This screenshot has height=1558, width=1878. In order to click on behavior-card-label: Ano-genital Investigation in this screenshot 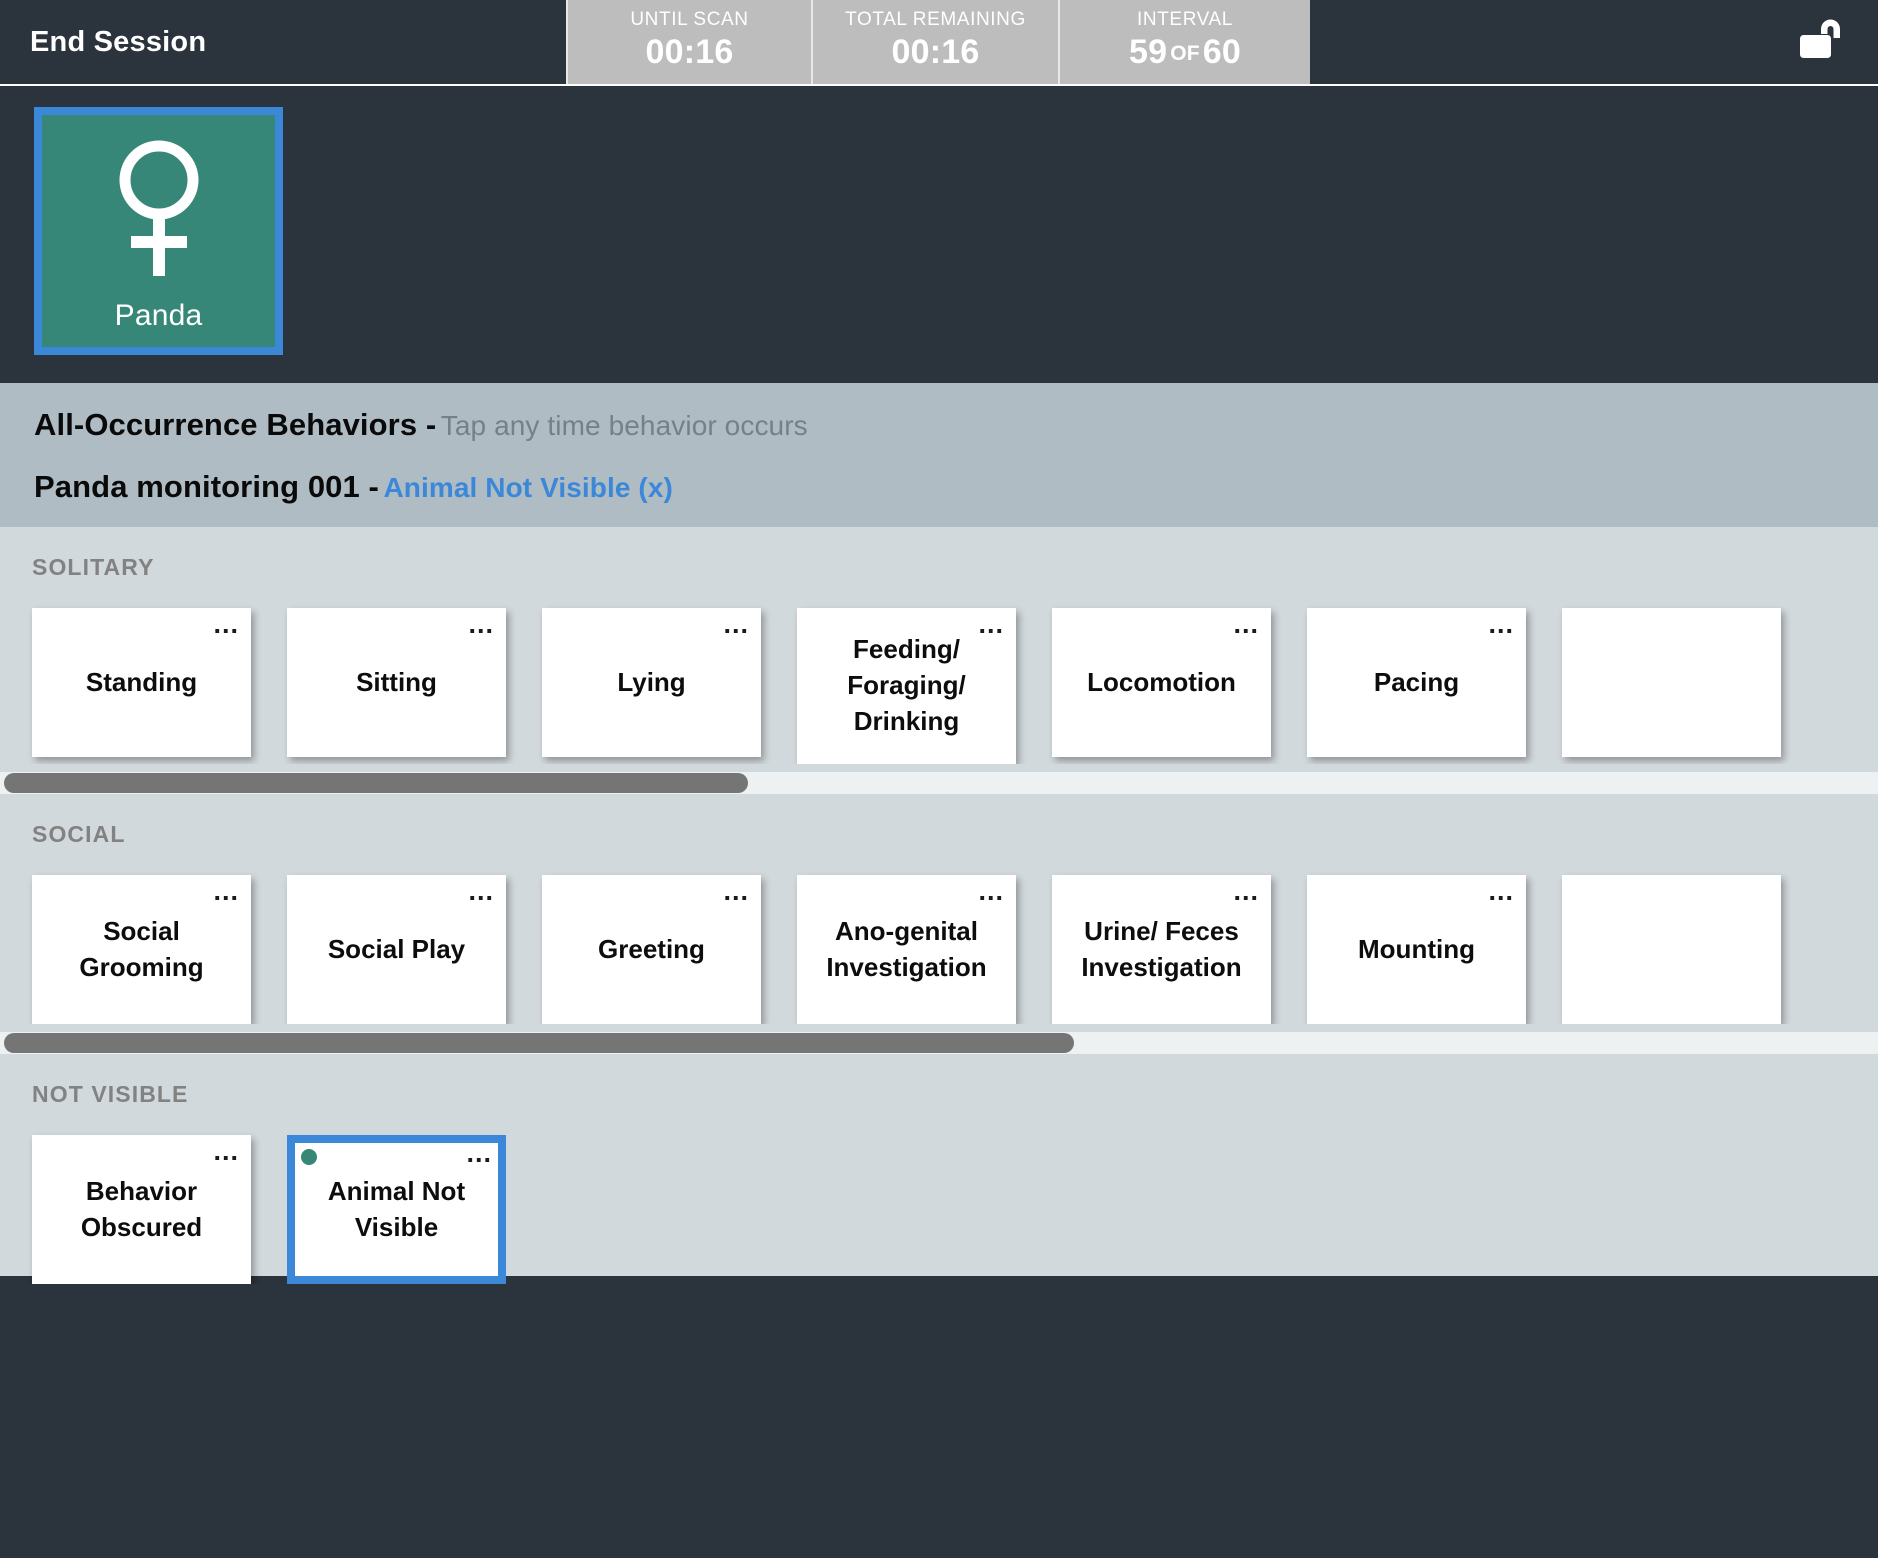, I will do `click(906, 948)`.